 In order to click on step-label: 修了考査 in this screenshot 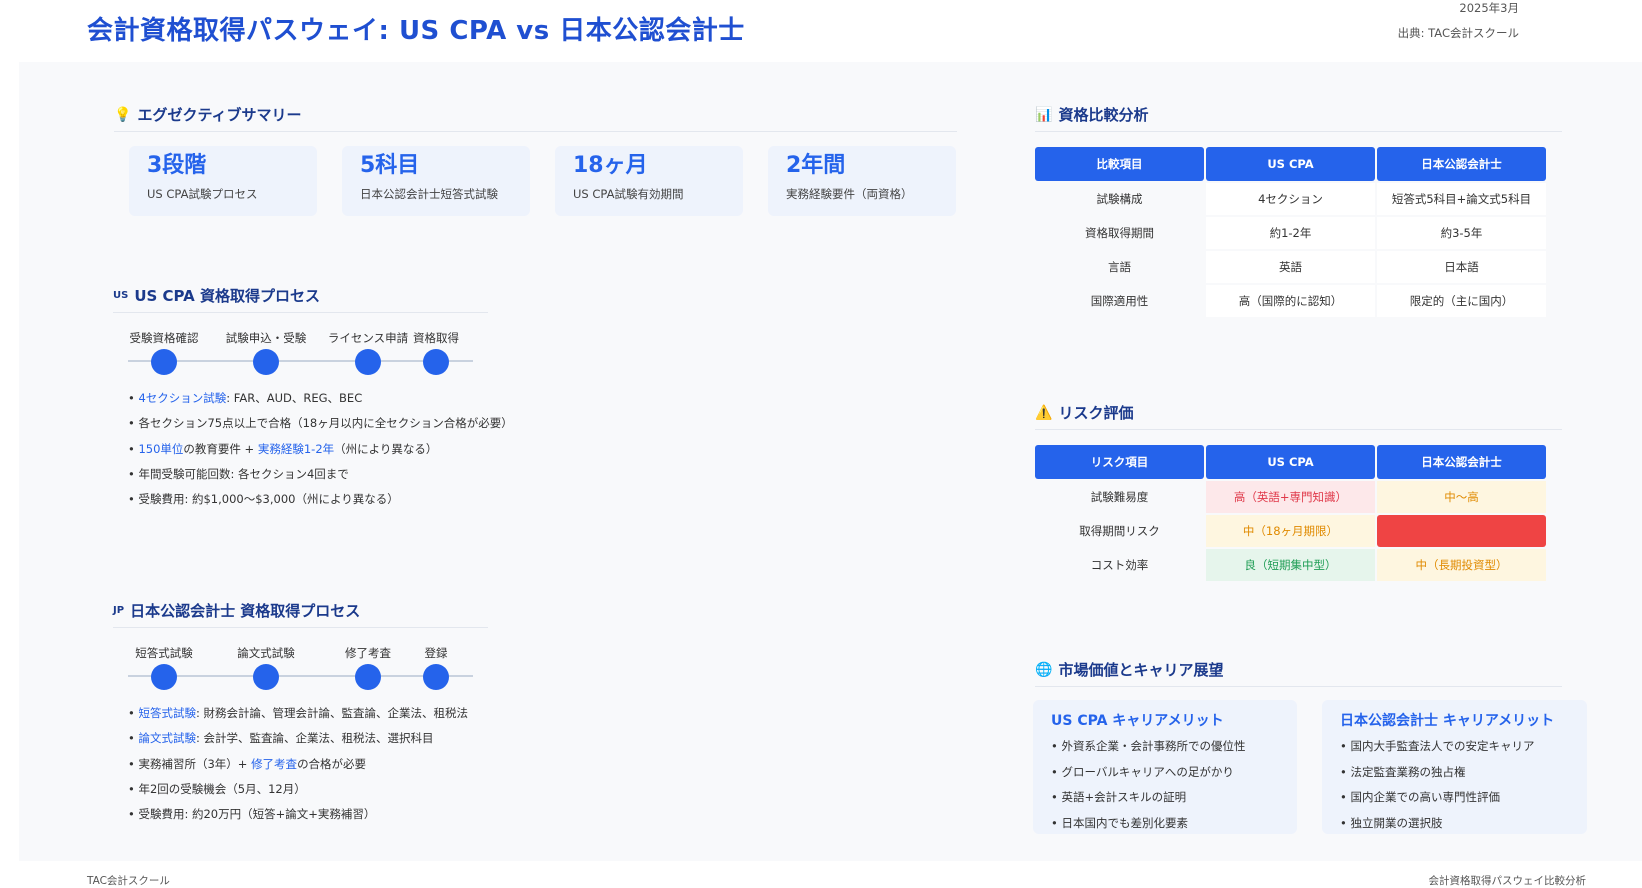, I will do `click(368, 653)`.